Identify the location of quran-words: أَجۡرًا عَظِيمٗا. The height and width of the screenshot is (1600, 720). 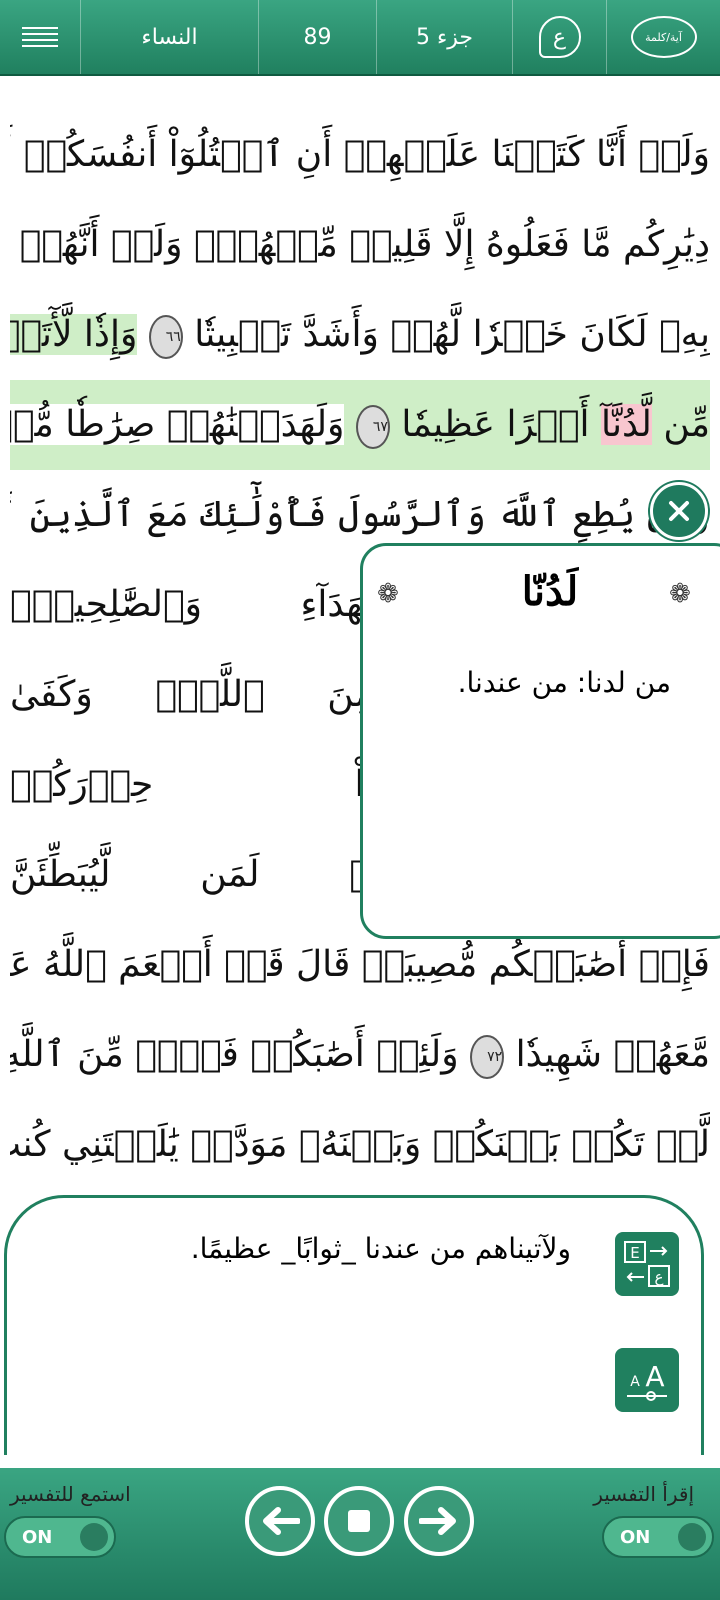
(495, 424).